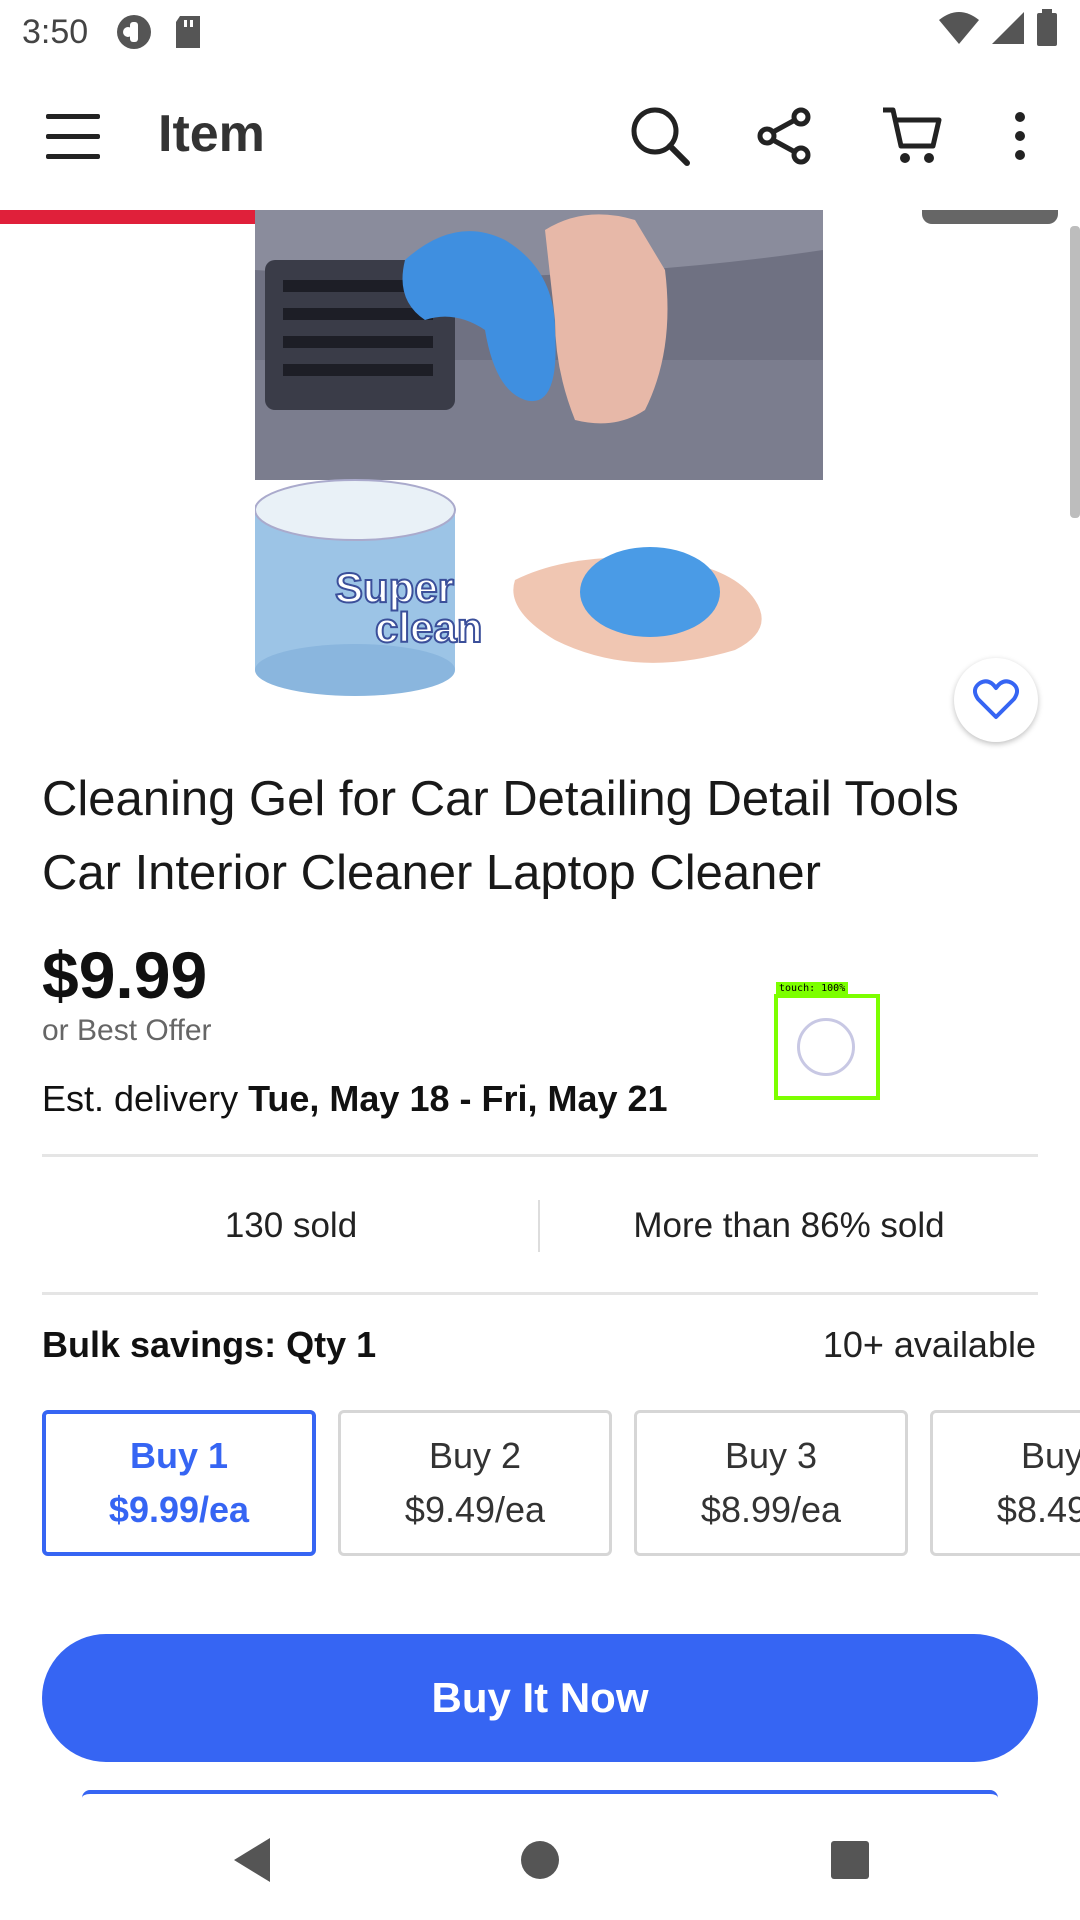  Describe the element at coordinates (771, 1483) in the screenshot. I see `bulk-option-3: Buy 3 $8.99/ea` at that location.